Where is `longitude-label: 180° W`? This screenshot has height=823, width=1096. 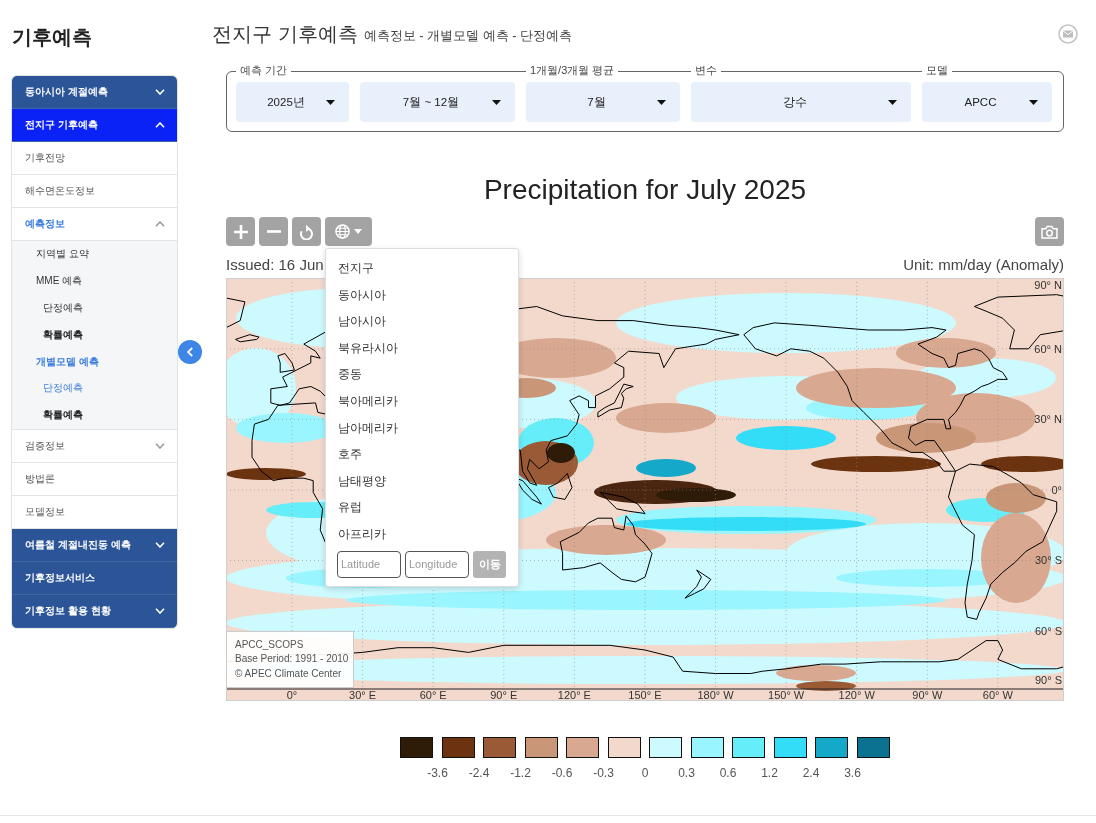
longitude-label: 180° W is located at coordinates (715, 695).